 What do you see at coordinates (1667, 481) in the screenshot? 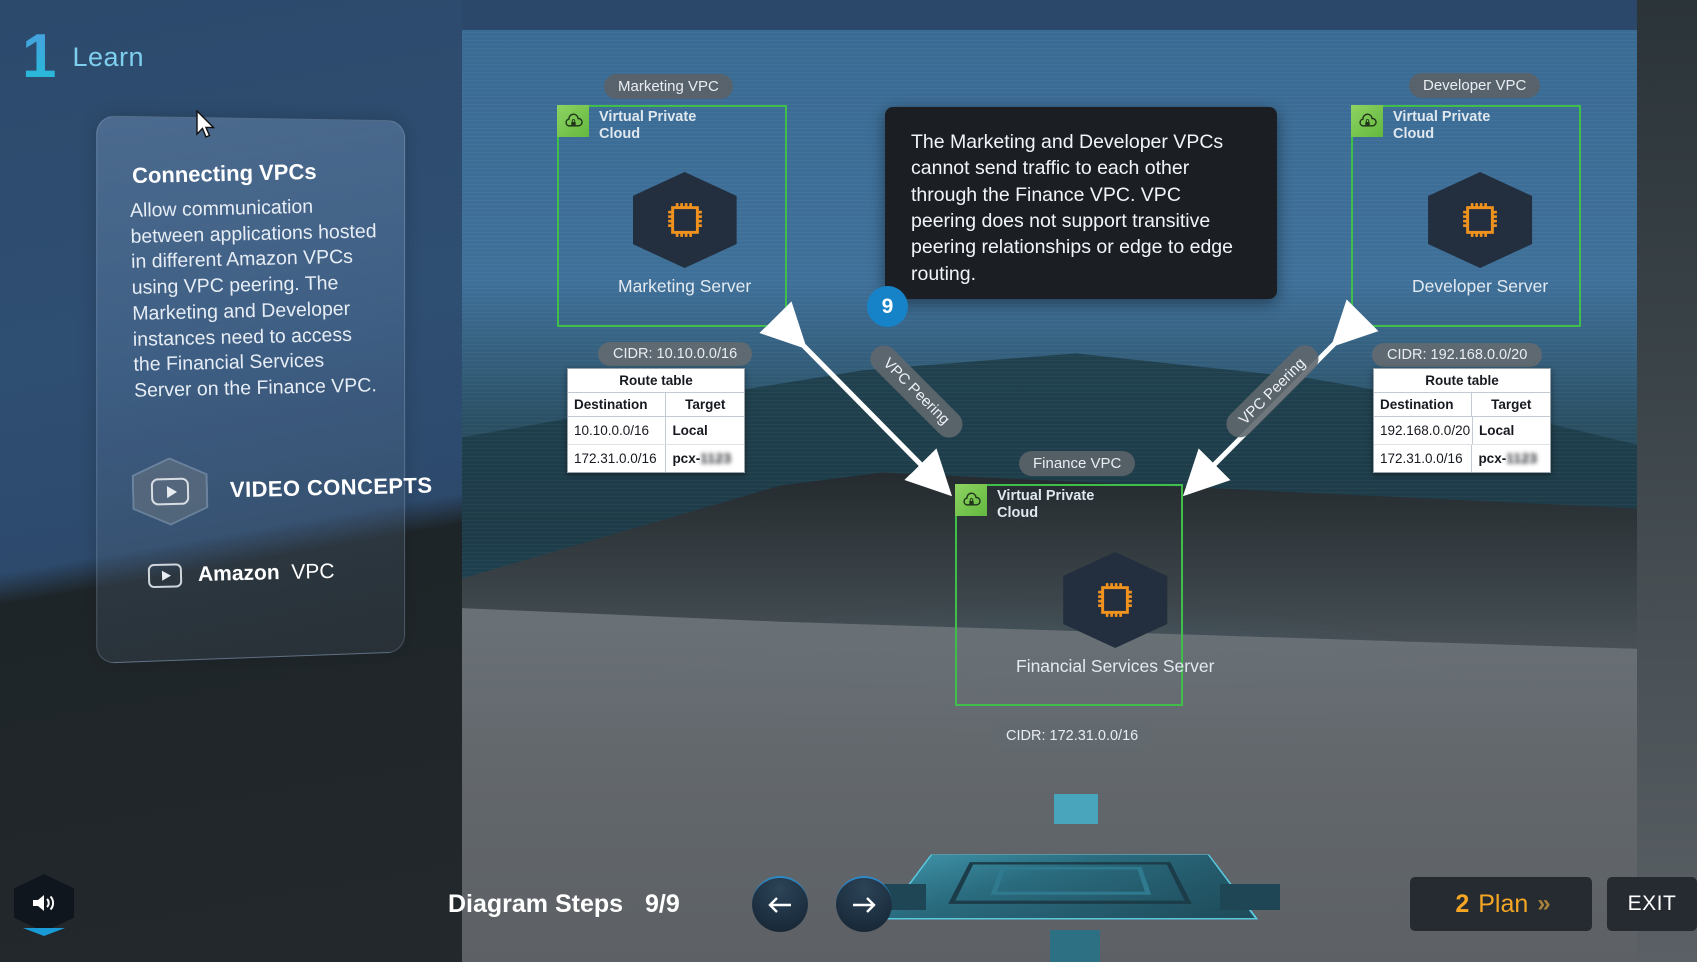
I see `scene-right-edge` at bounding box center [1667, 481].